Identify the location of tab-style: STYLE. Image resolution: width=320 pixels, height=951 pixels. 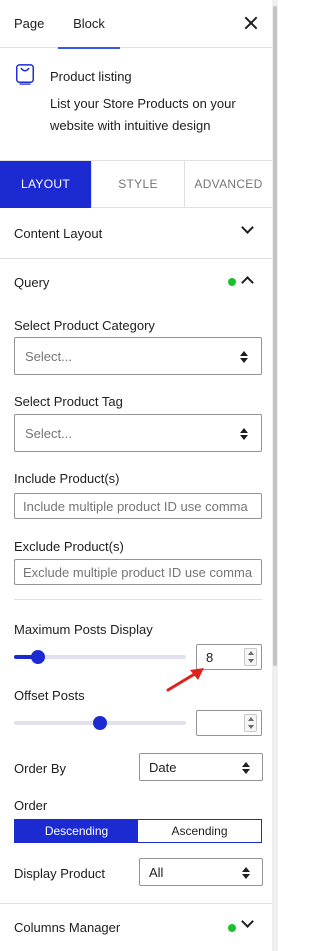
(137, 184).